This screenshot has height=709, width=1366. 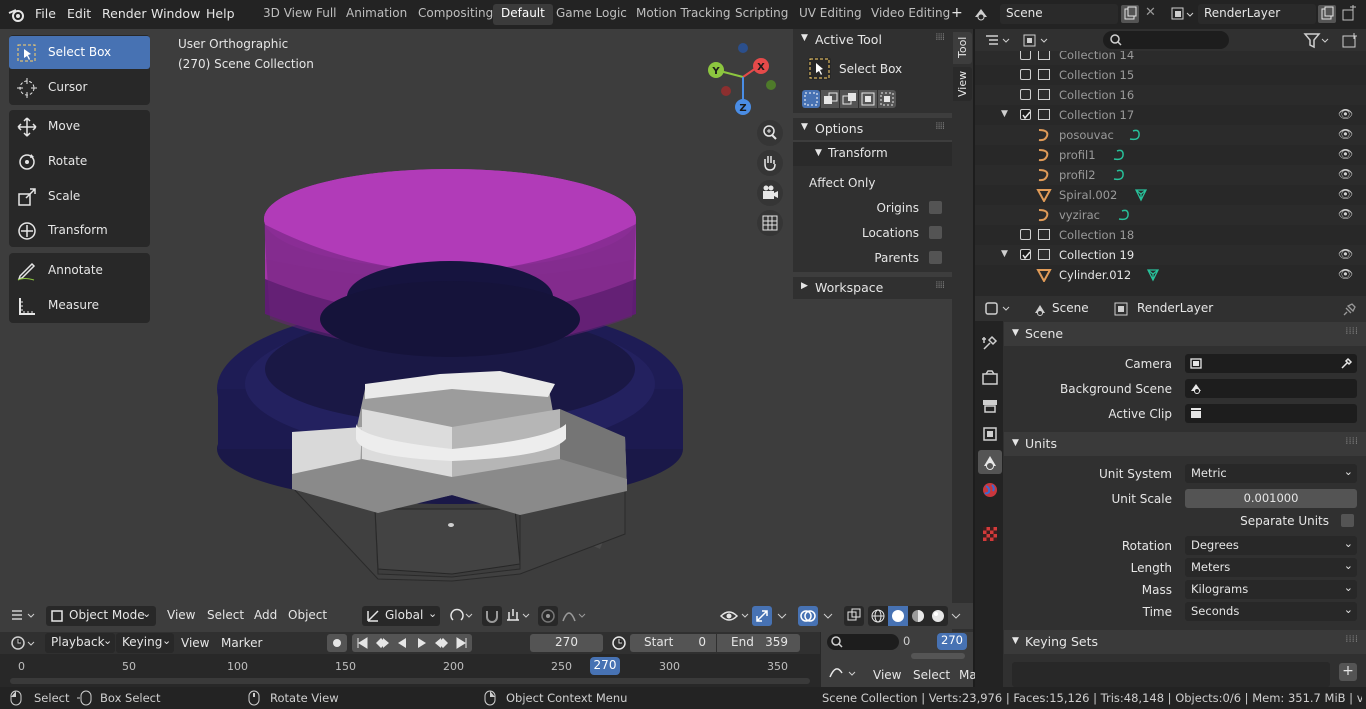 What do you see at coordinates (79, 126) in the screenshot?
I see `tool-move: Move` at bounding box center [79, 126].